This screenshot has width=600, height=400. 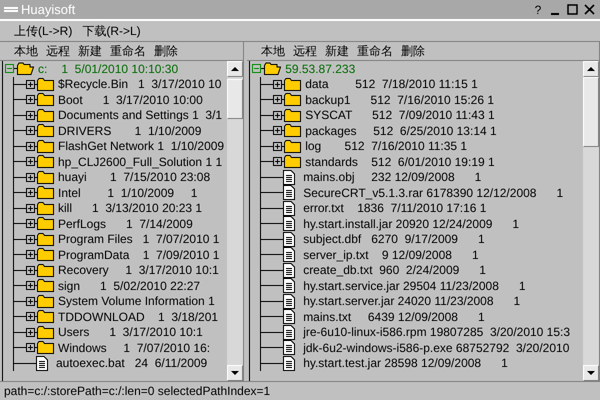 I want to click on folder-item: log 512 7/16/2010 11:35 1, so click(x=386, y=146).